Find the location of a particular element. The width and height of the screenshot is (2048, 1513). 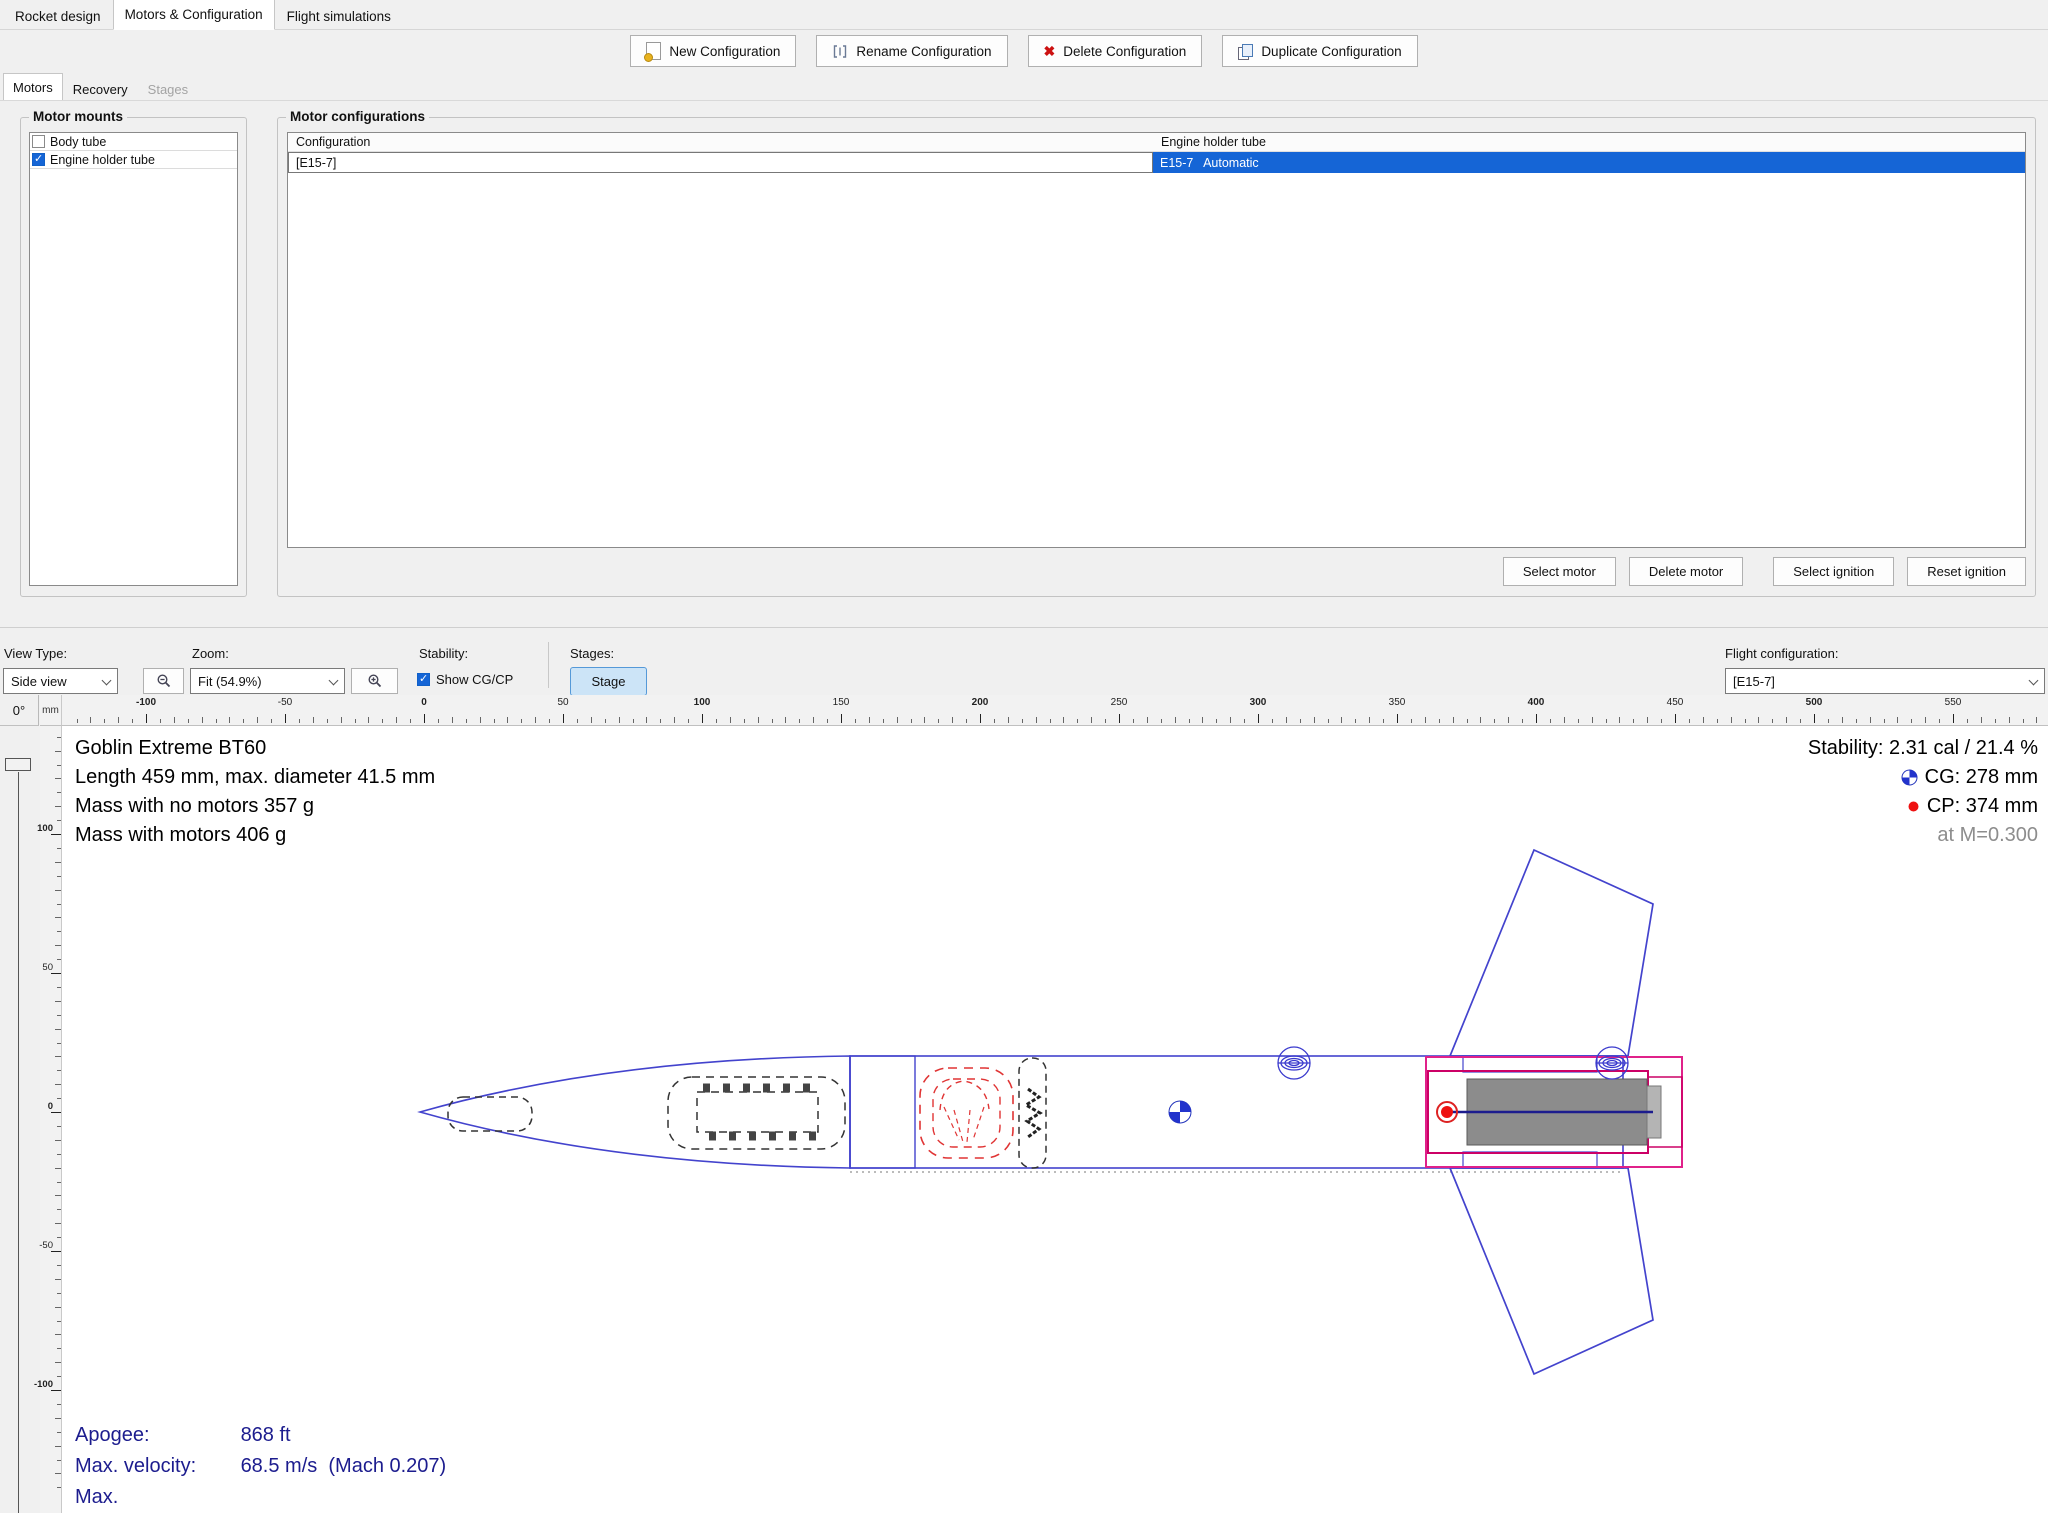

stability-value: Stability: 2.31 cal / 21.4 % is located at coordinates (1922, 748).